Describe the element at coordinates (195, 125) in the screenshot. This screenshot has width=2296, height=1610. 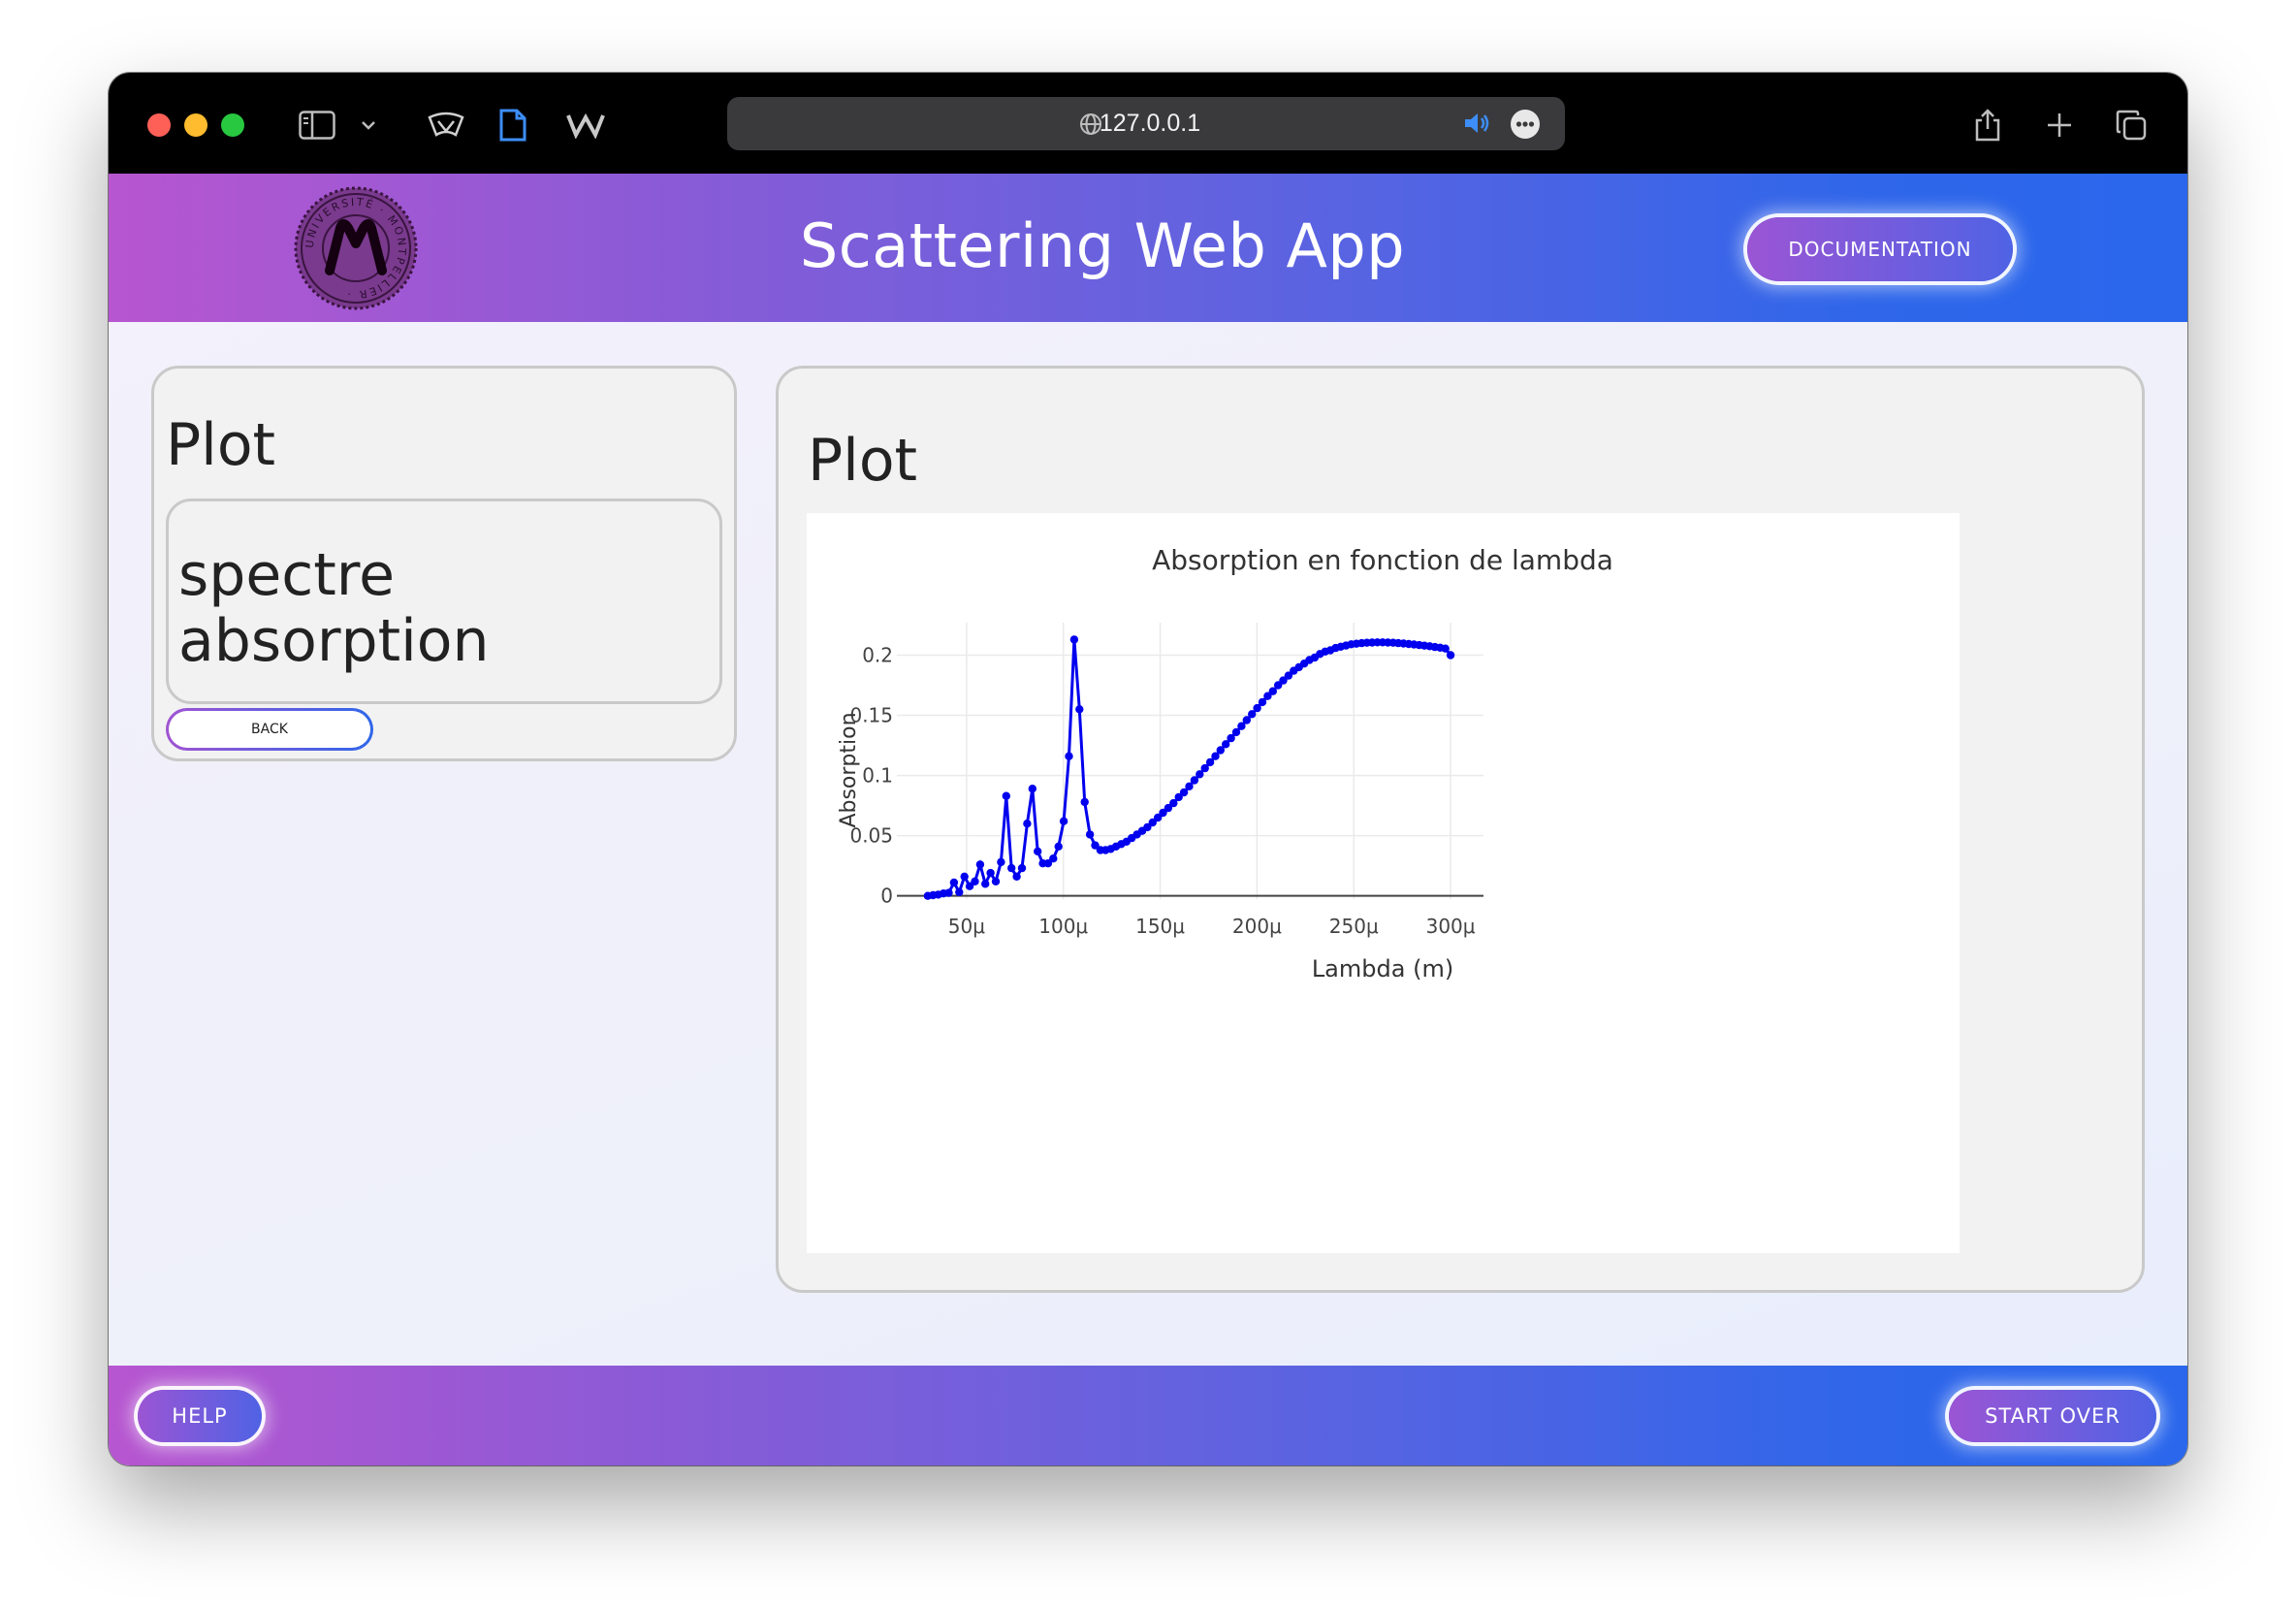
I see `minimize-window-button` at that location.